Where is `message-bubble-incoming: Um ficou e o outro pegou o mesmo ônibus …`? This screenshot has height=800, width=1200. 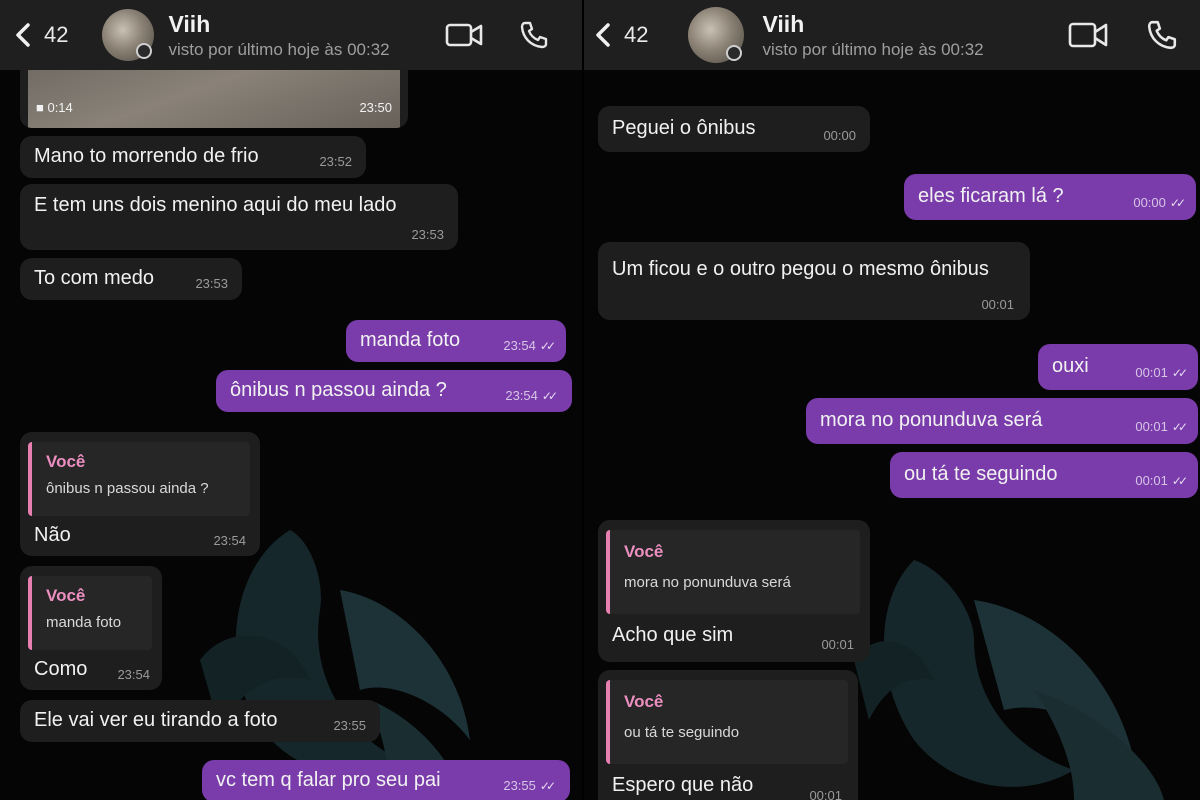
message-bubble-incoming: Um ficou e o outro pegou o mesmo ônibus … is located at coordinates (814, 281).